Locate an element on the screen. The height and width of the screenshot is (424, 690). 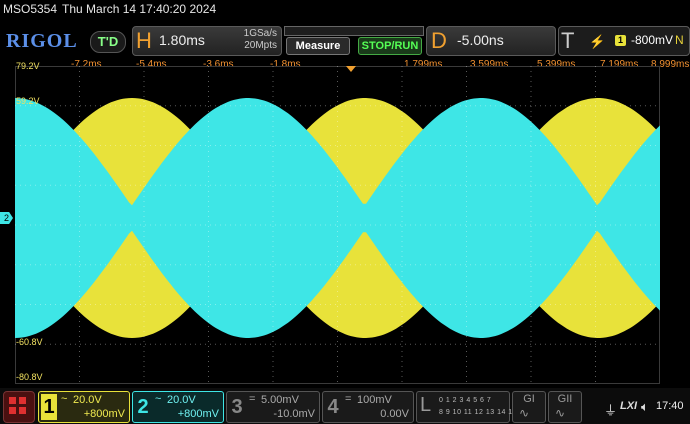
memory-depth: 20Mpts is located at coordinates (260, 45).